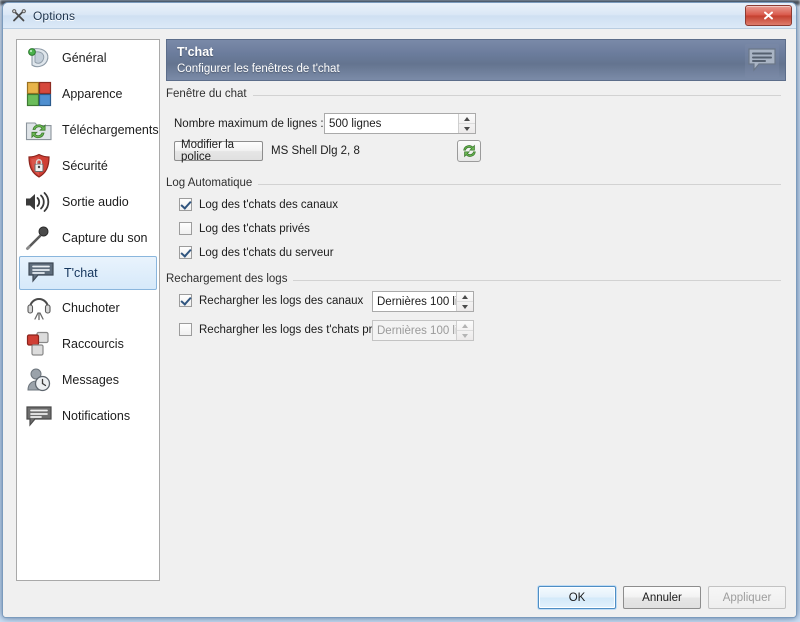 The height and width of the screenshot is (622, 800). I want to click on close-button, so click(768, 15).